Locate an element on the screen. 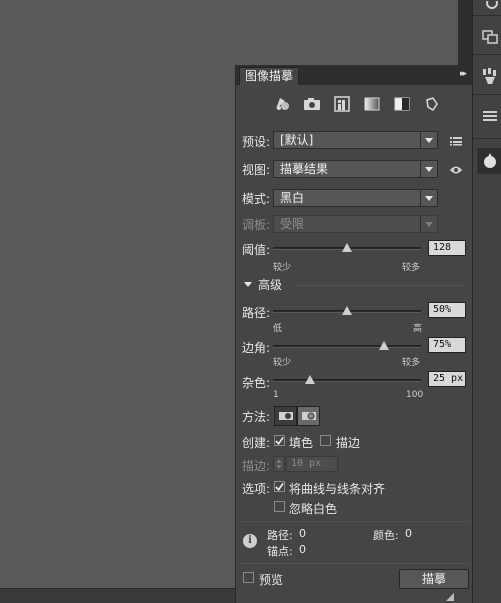  advanced-toggle: 高级 is located at coordinates (263, 284).